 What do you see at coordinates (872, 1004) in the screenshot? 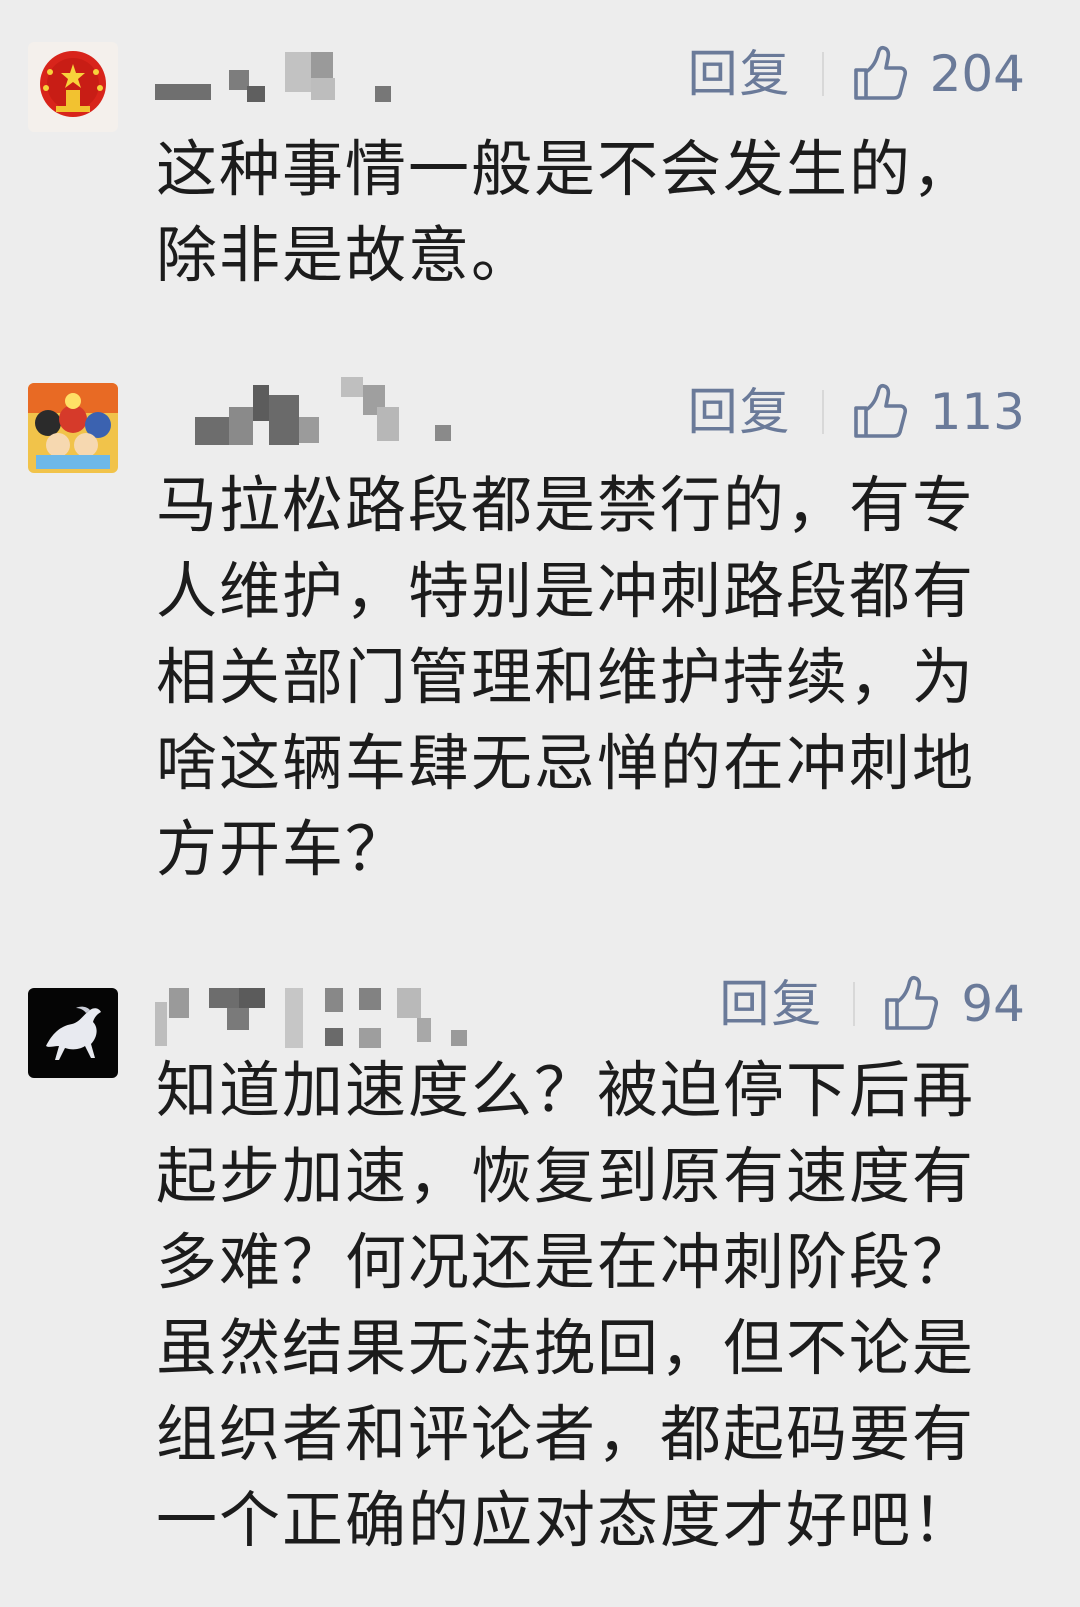
I see `comment-actions: 回复 94` at bounding box center [872, 1004].